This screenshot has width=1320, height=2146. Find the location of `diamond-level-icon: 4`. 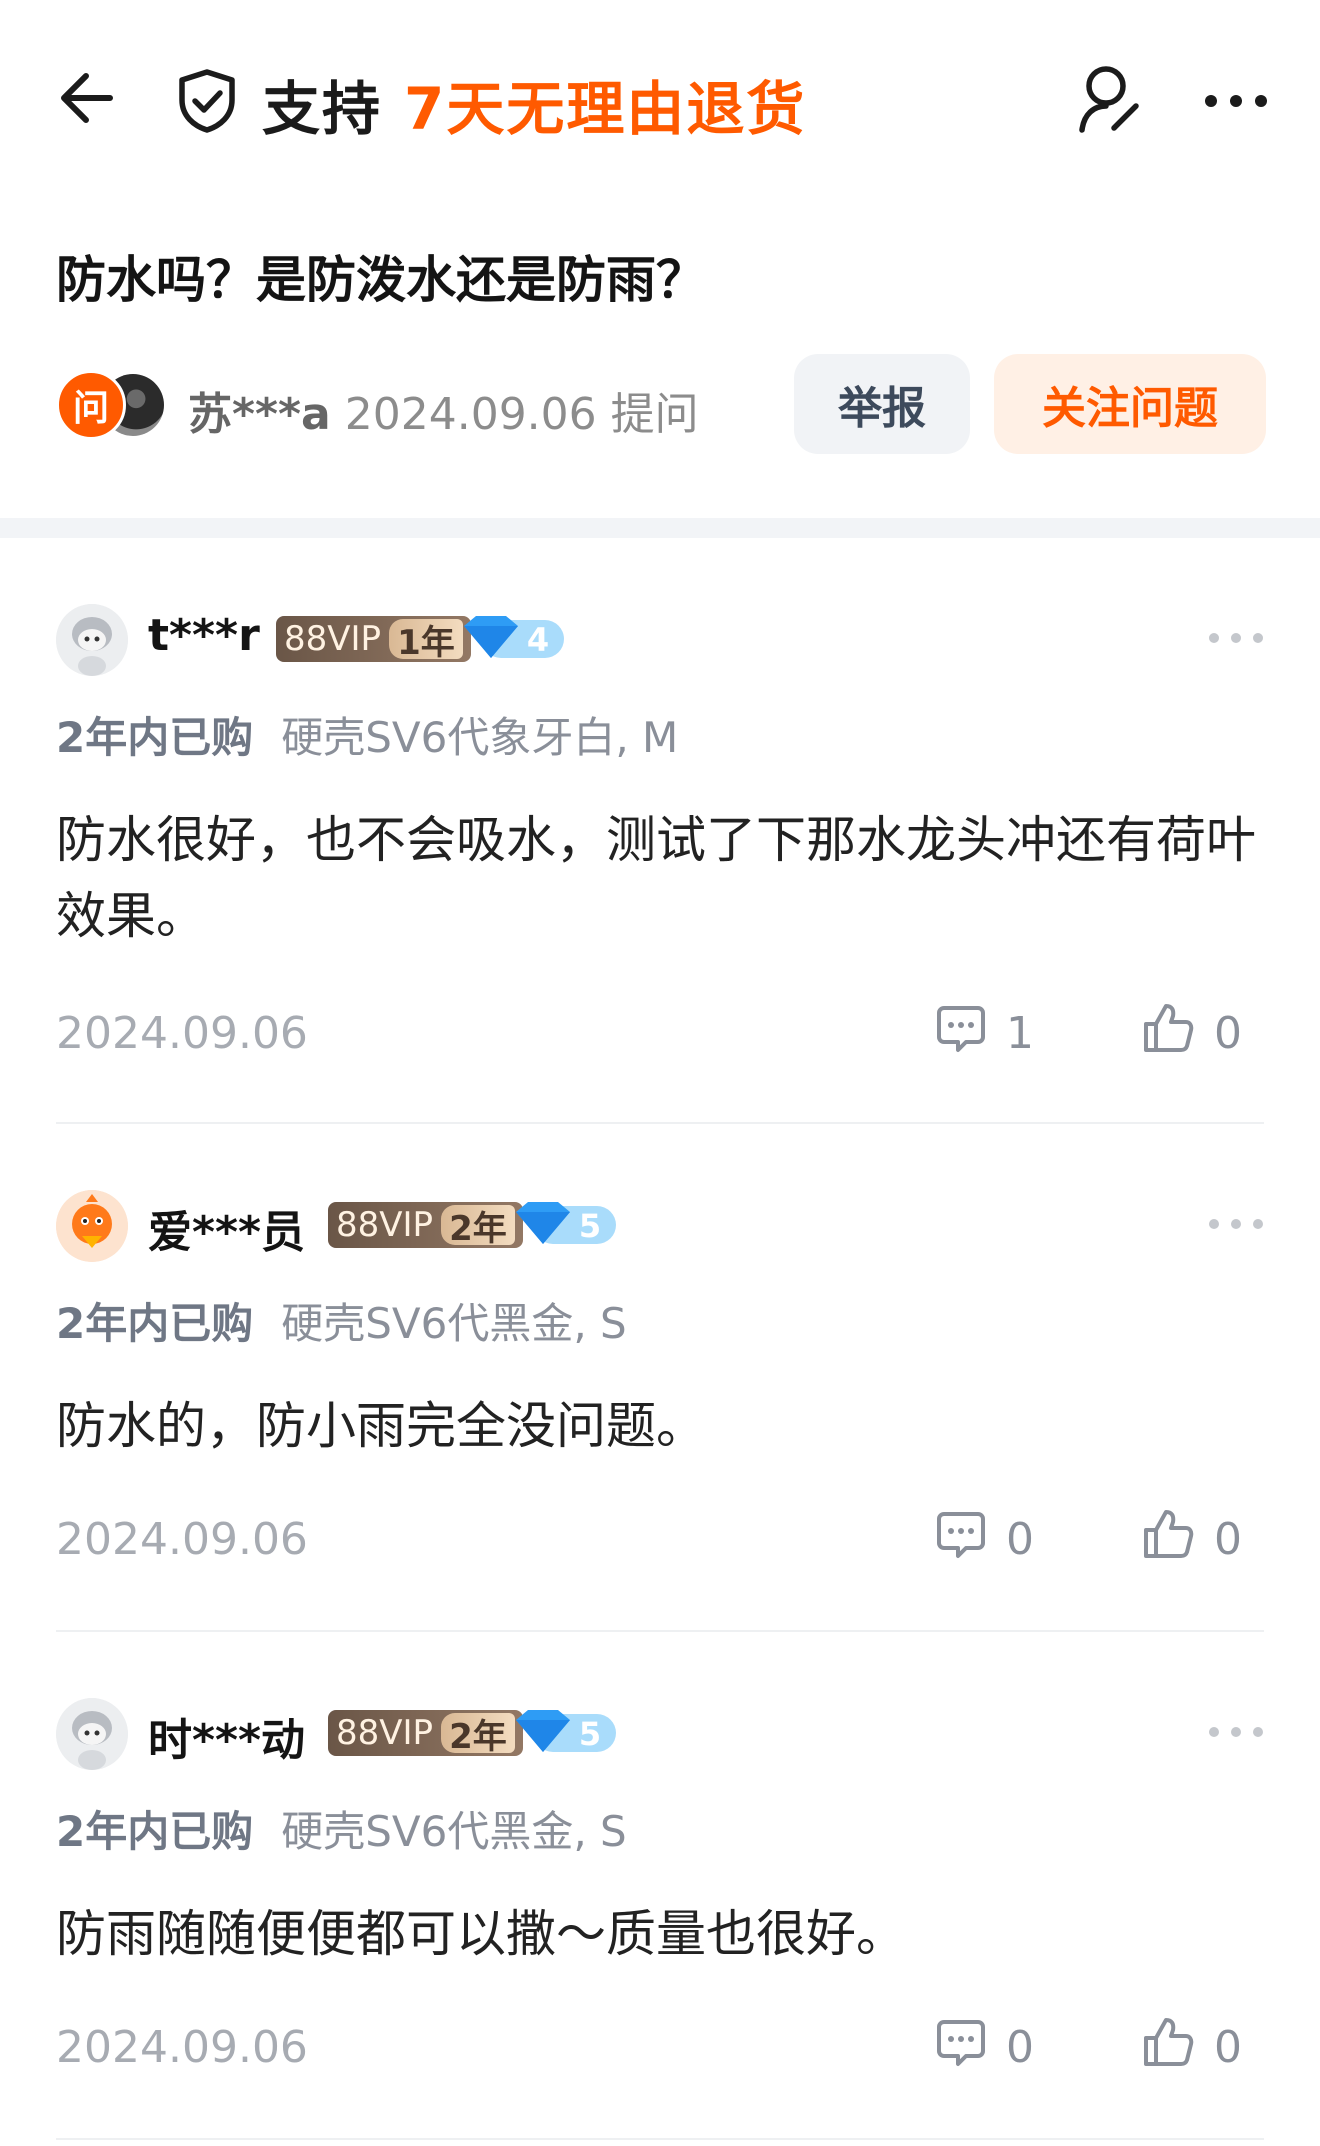

diamond-level-icon: 4 is located at coordinates (514, 637).